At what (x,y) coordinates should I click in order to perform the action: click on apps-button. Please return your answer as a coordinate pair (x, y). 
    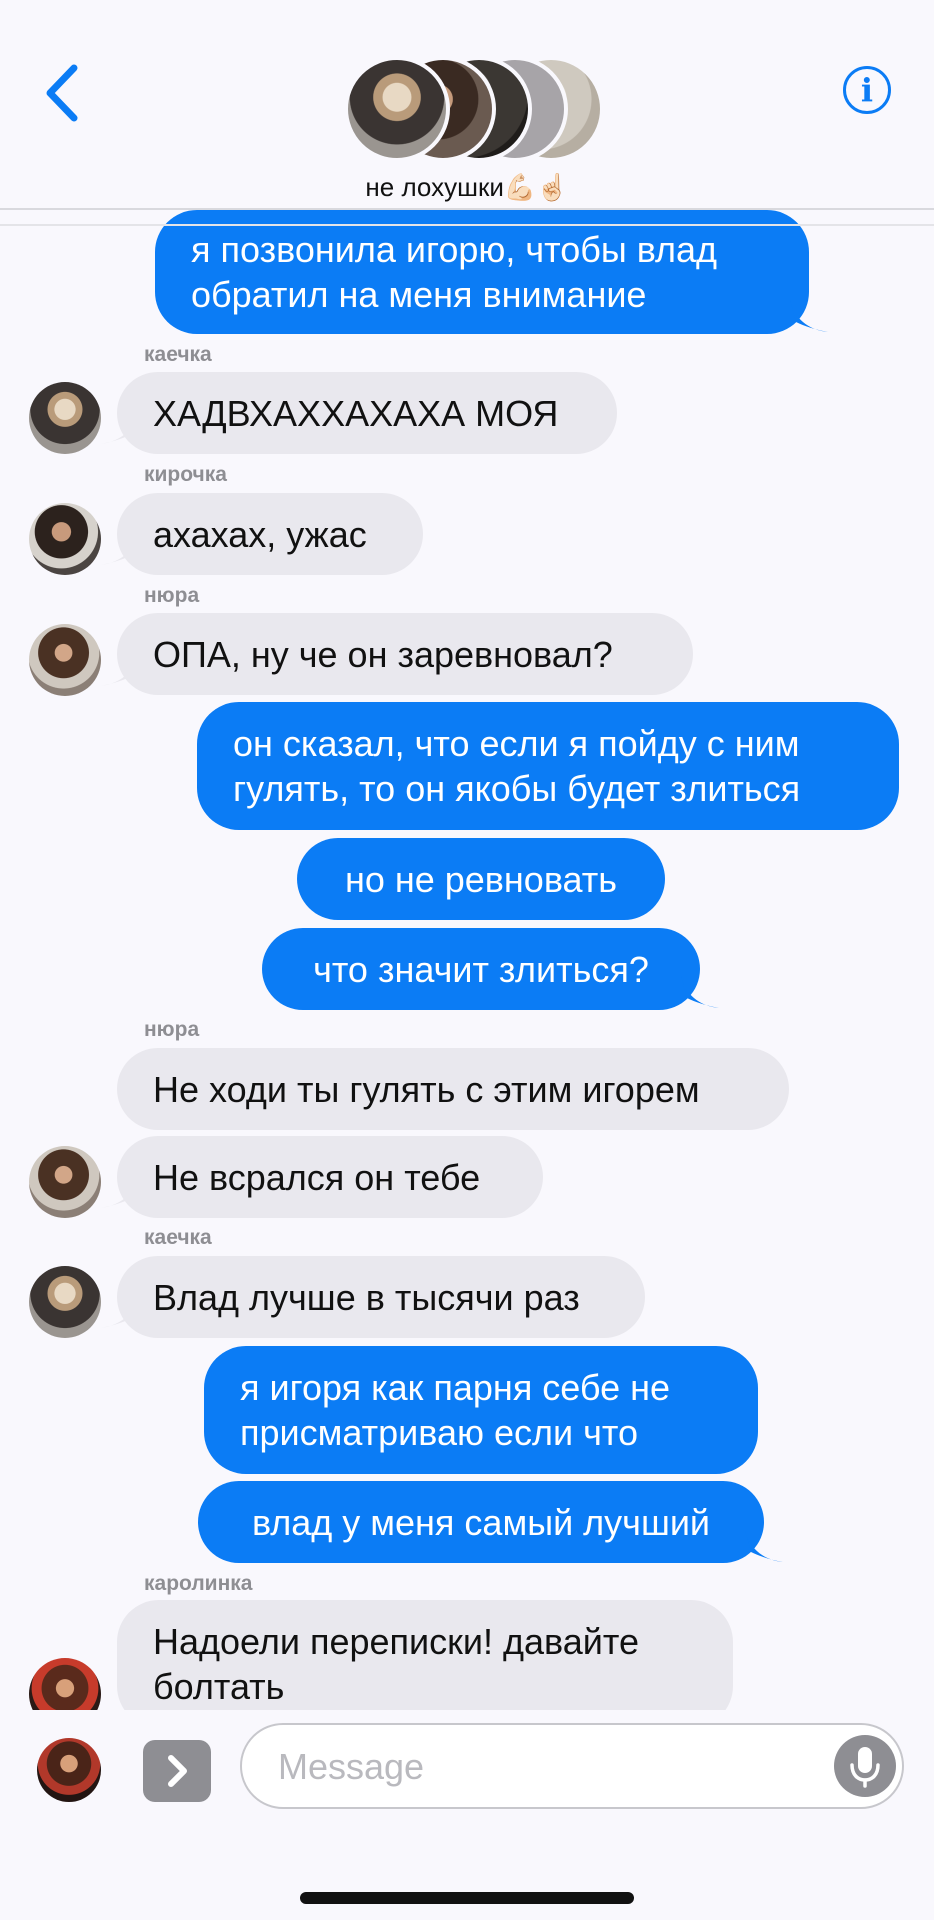
    Looking at the image, I should click on (177, 1771).